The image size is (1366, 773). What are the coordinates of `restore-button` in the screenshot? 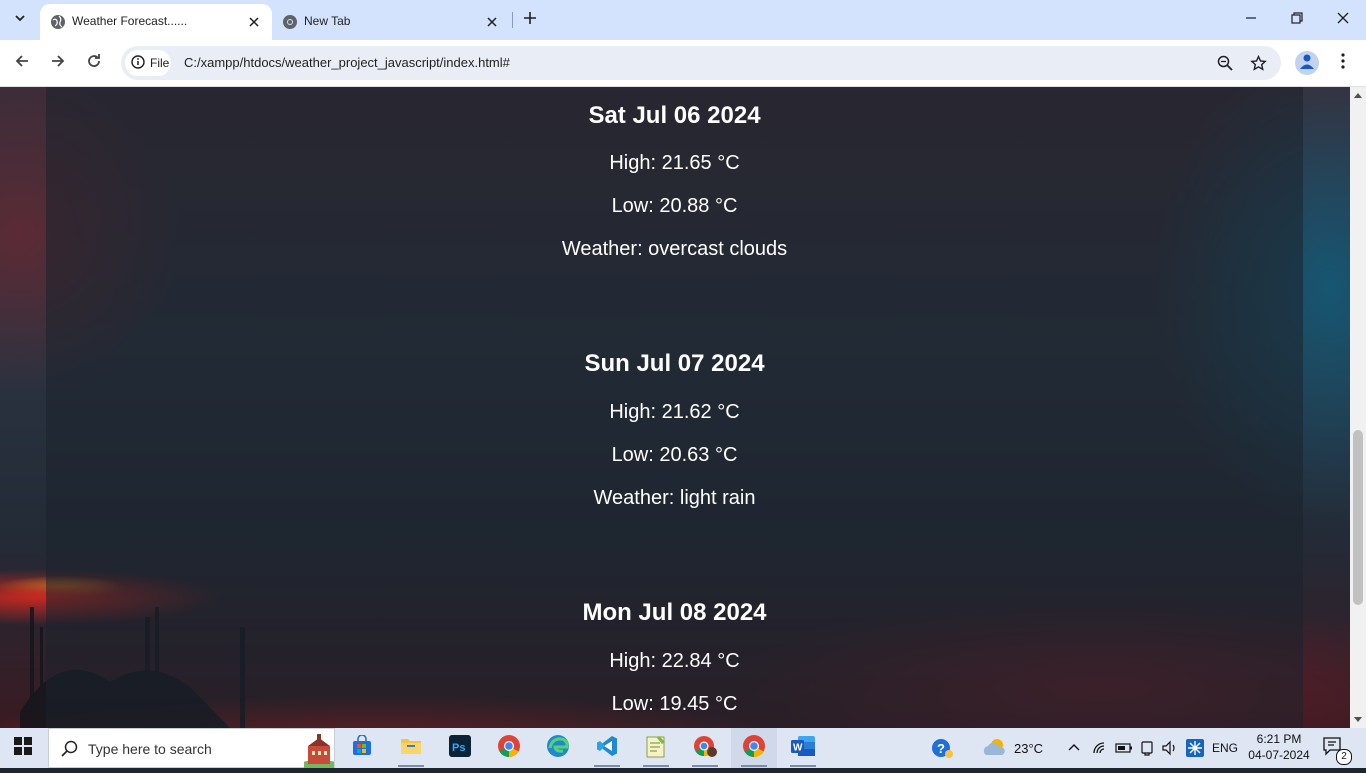 It's located at (1297, 20).